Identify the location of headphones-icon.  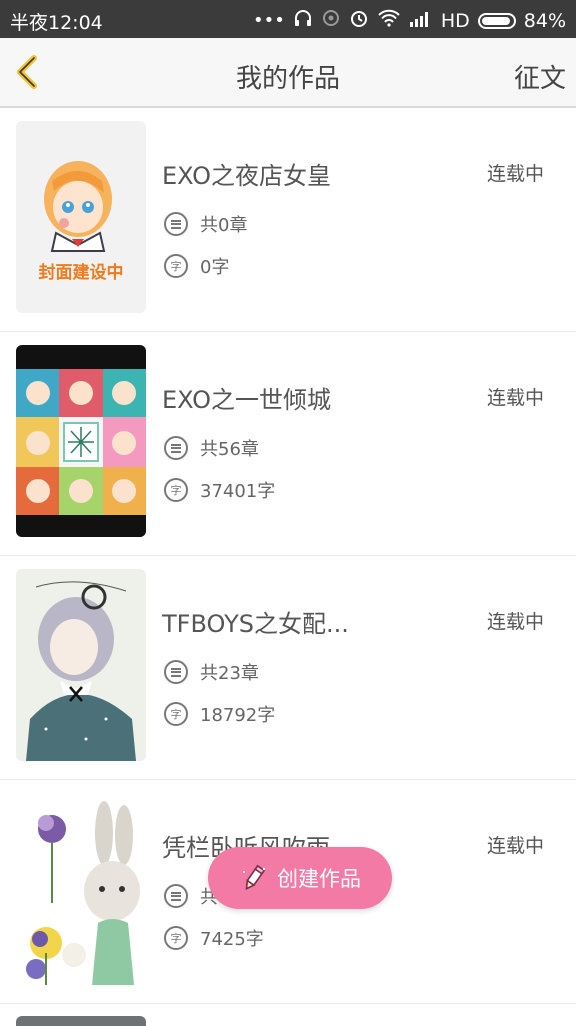
(303, 20).